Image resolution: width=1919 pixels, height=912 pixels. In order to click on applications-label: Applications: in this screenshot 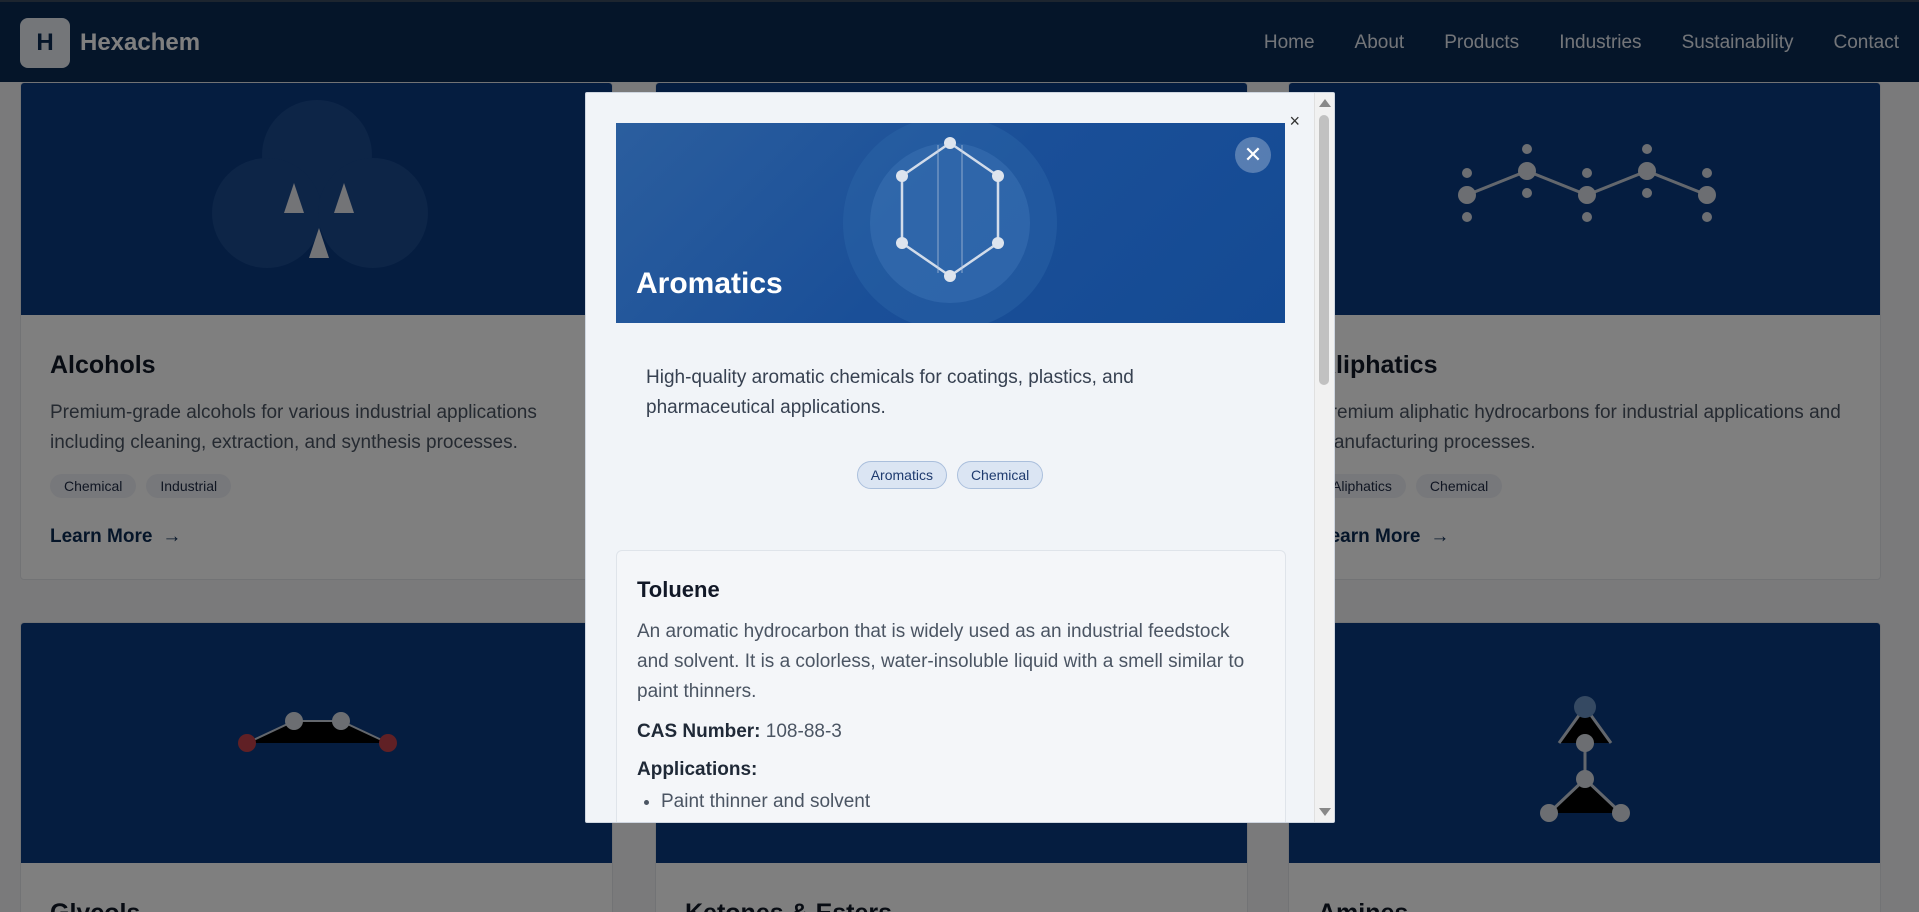, I will do `click(697, 769)`.